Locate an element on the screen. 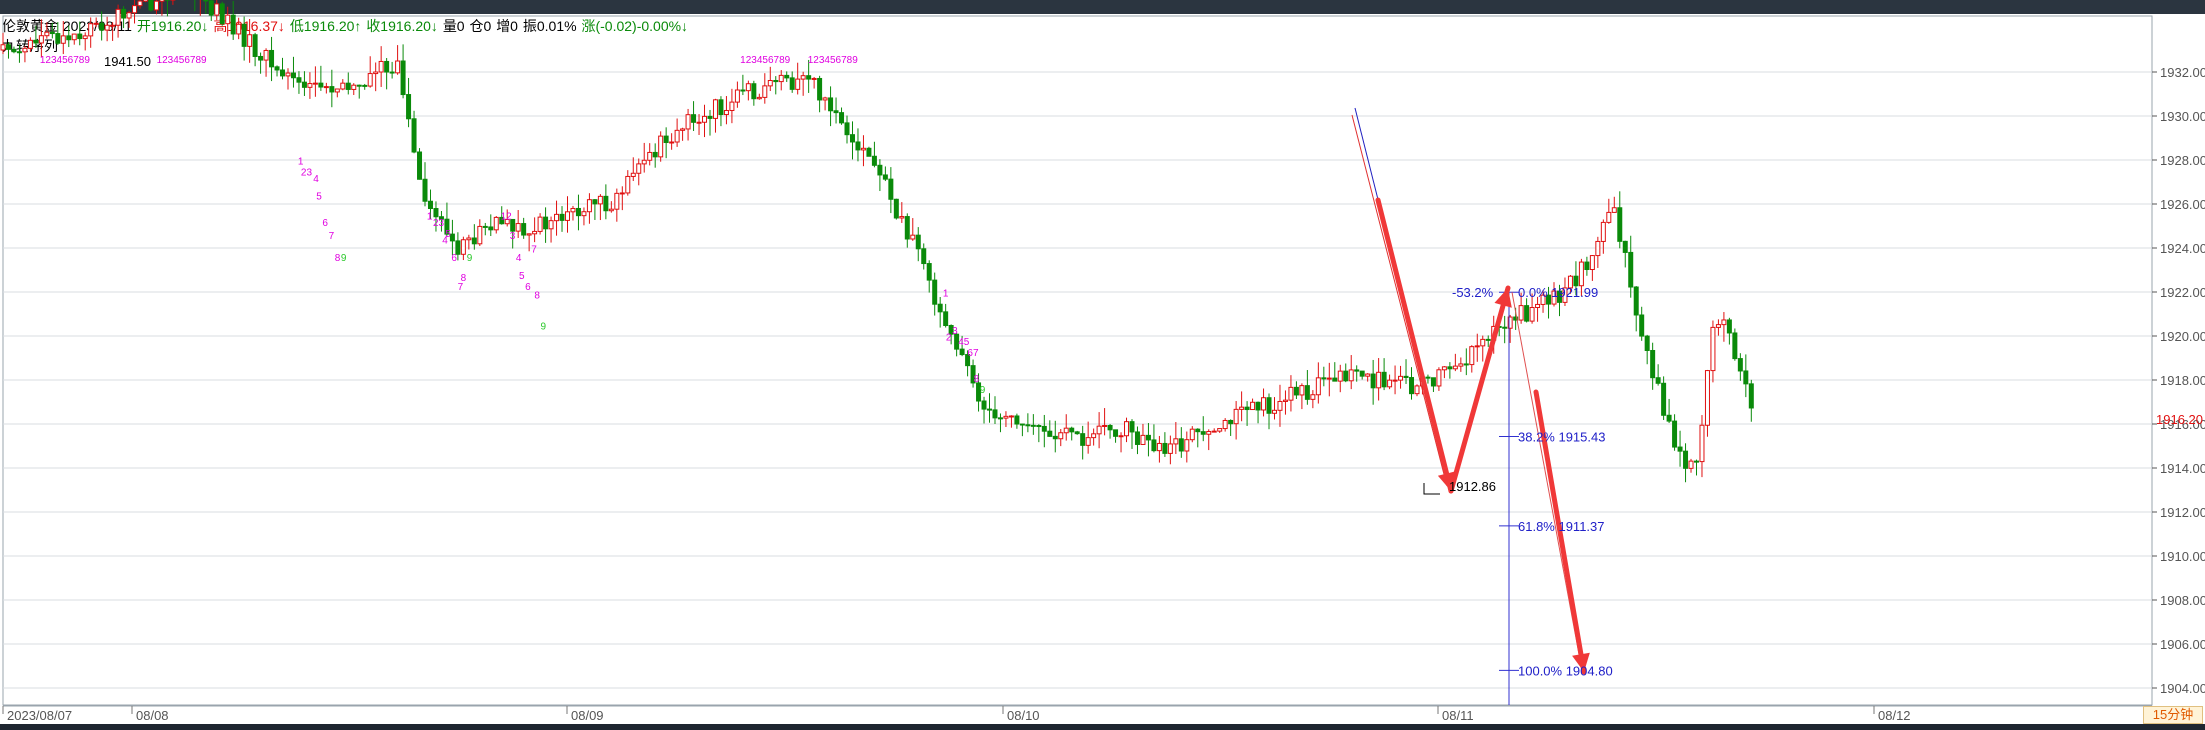 This screenshot has height=730, width=2205. td-sequence-number: 6 is located at coordinates (325, 223).